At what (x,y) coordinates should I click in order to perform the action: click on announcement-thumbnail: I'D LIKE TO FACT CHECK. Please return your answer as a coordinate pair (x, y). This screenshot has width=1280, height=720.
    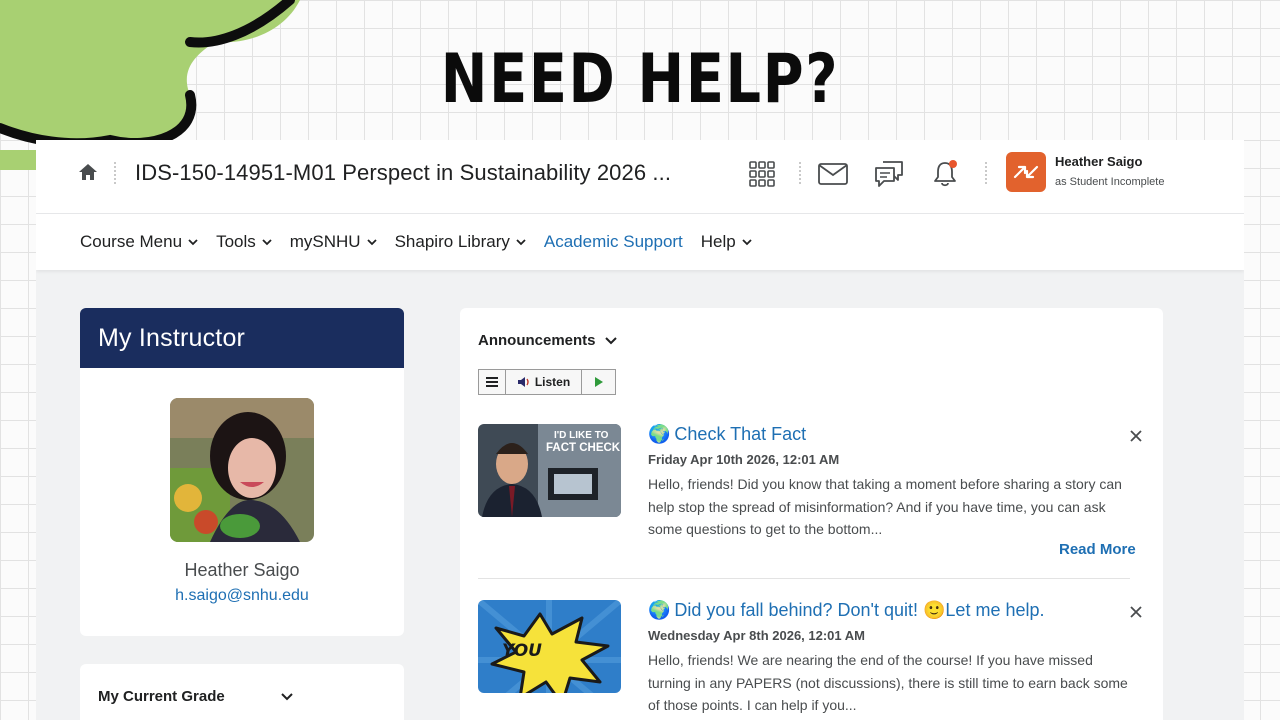
    Looking at the image, I should click on (549, 470).